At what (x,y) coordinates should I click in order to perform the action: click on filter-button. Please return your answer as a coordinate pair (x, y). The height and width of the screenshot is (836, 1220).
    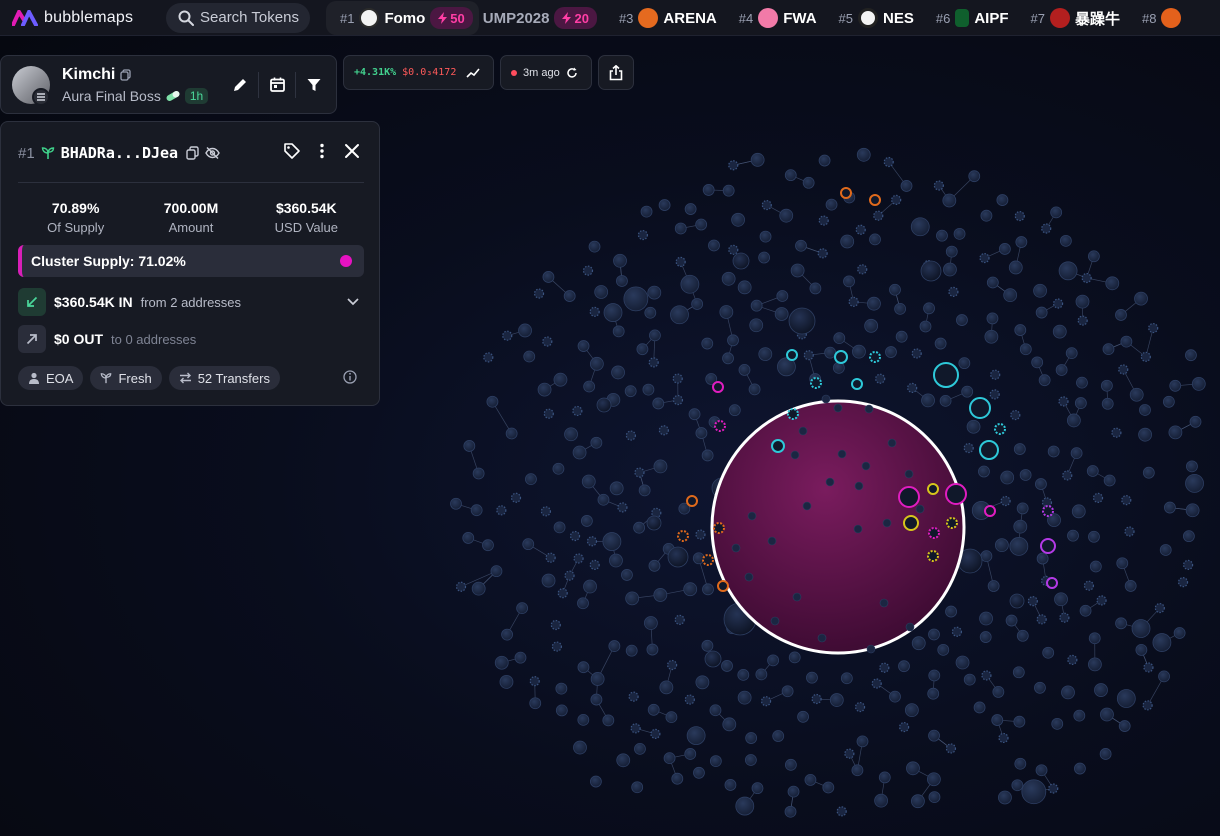
    Looking at the image, I should click on (314, 85).